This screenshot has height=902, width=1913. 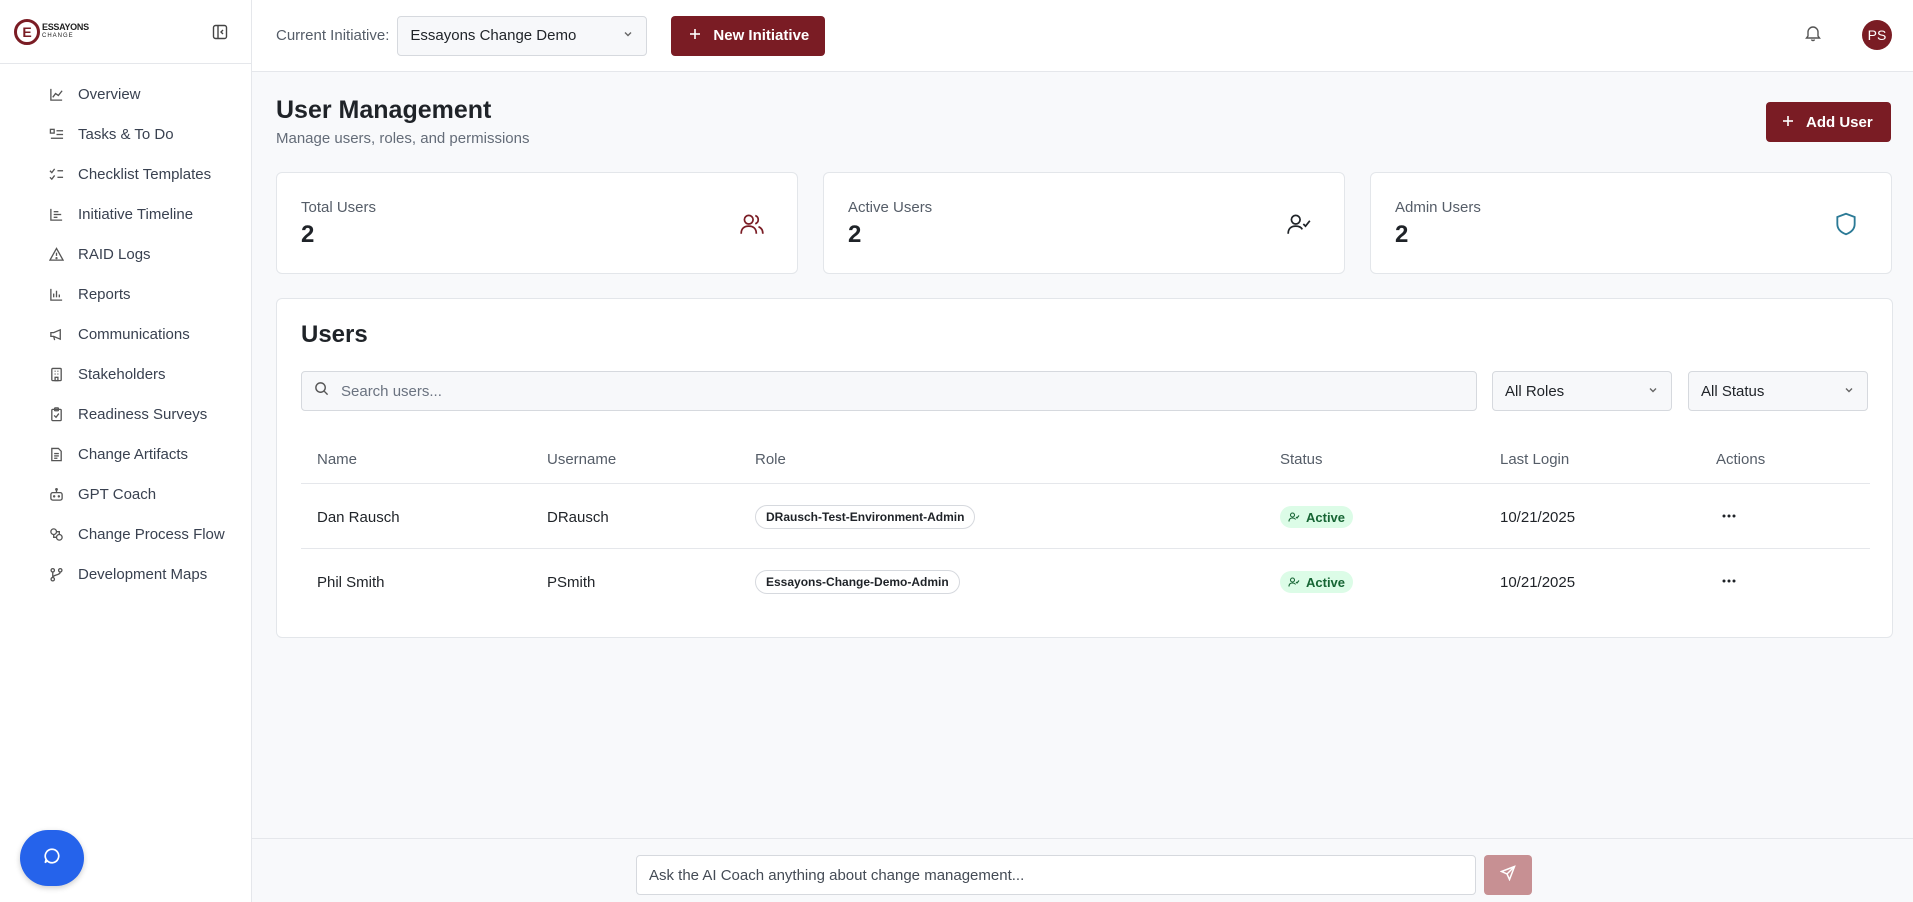 I want to click on timeline-icon, so click(x=56, y=214).